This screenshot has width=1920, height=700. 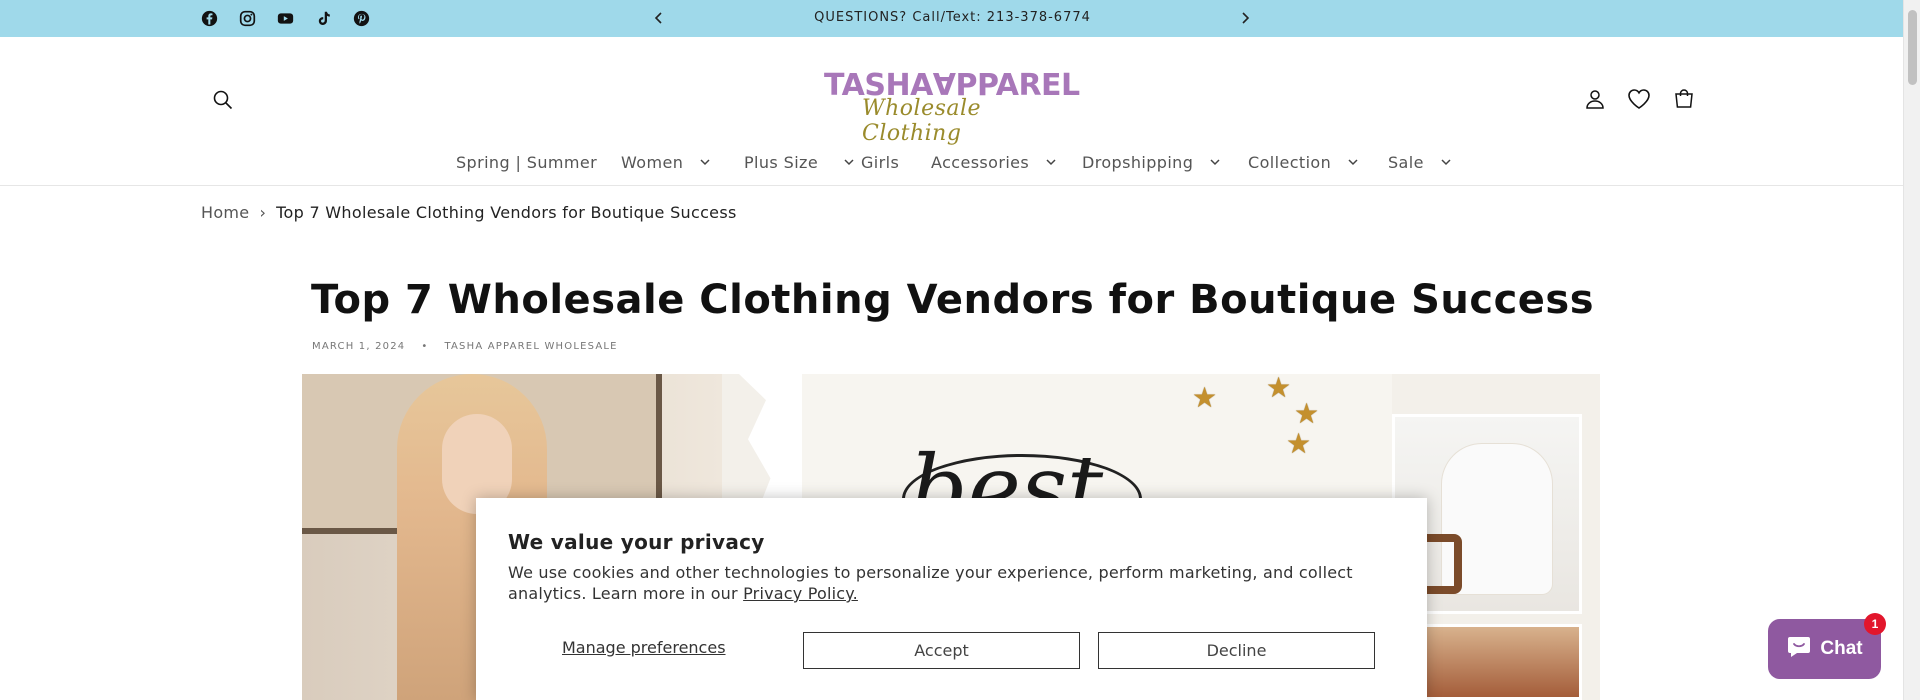 What do you see at coordinates (1875, 624) in the screenshot?
I see `chat-notification-badge: 1` at bounding box center [1875, 624].